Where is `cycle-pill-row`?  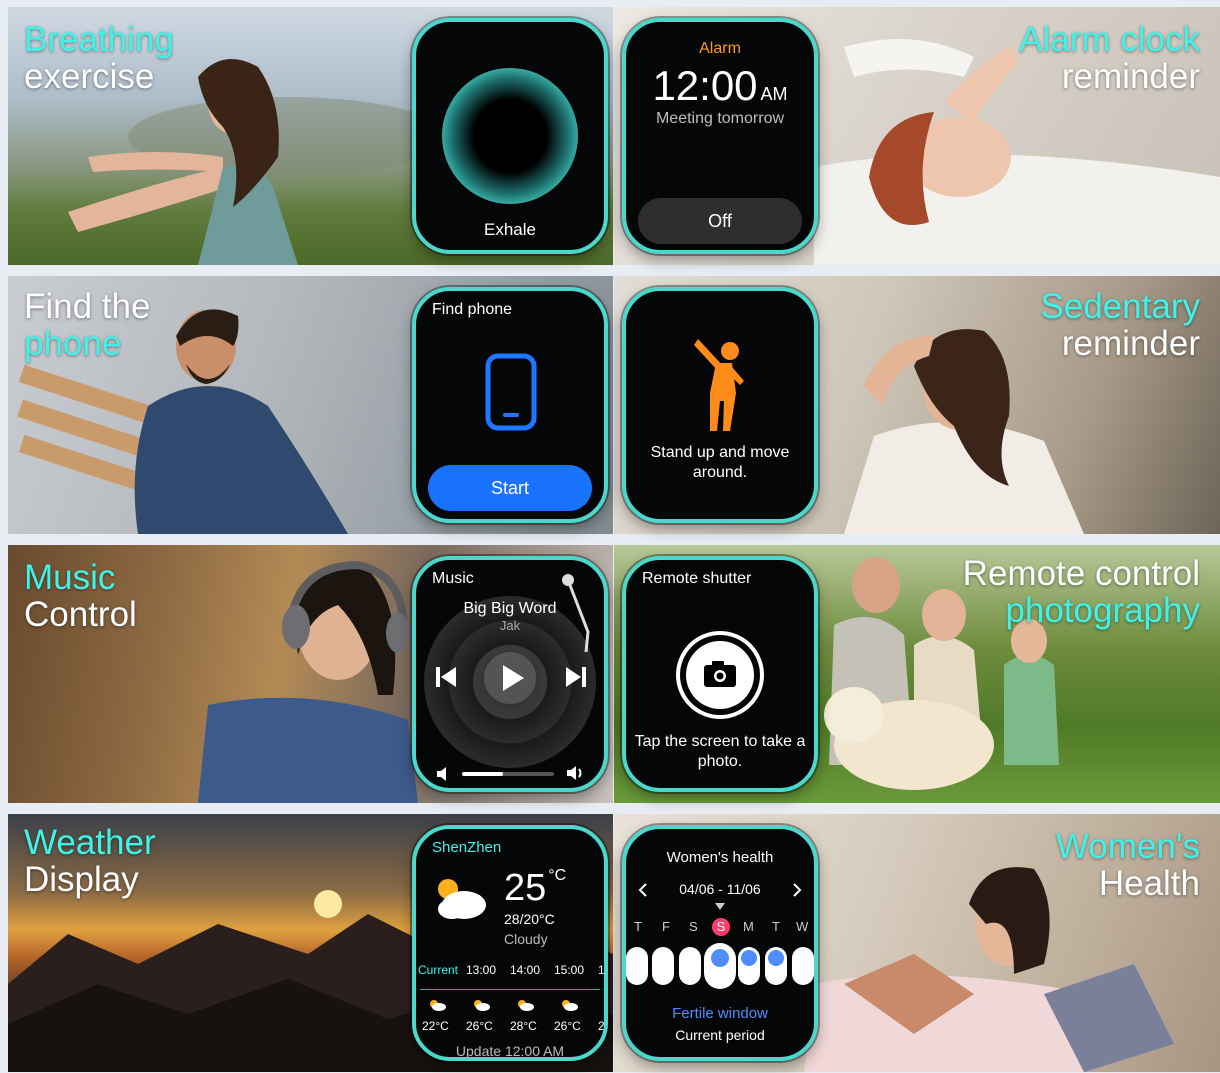
cycle-pill-row is located at coordinates (720, 967).